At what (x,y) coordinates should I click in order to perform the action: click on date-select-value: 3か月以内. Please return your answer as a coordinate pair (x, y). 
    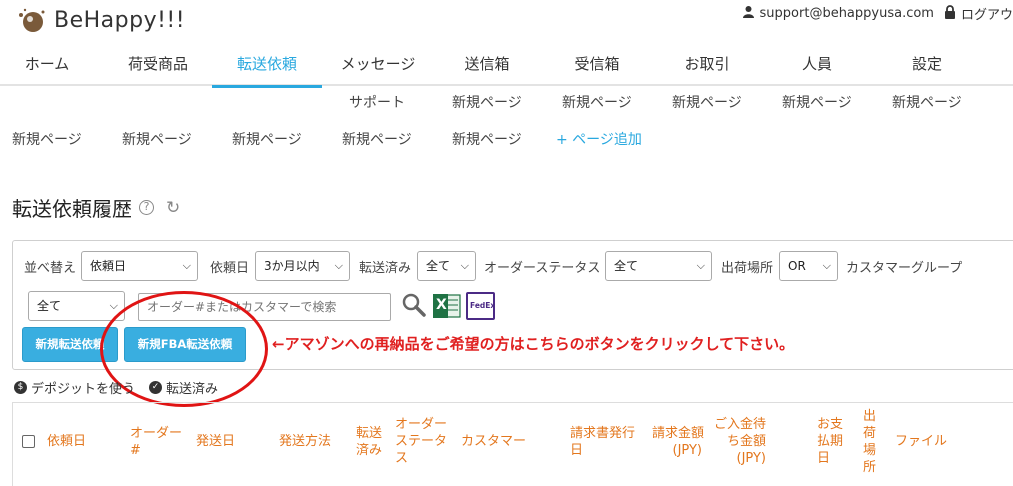
    Looking at the image, I should click on (292, 266).